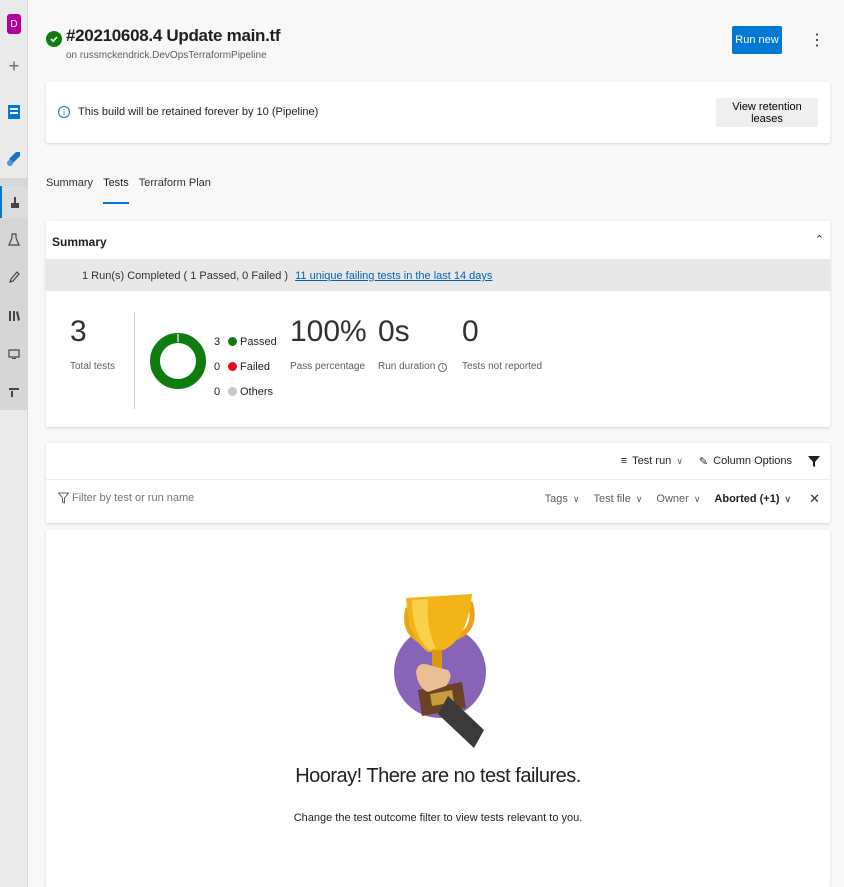  I want to click on success-check-icon, so click(54, 39).